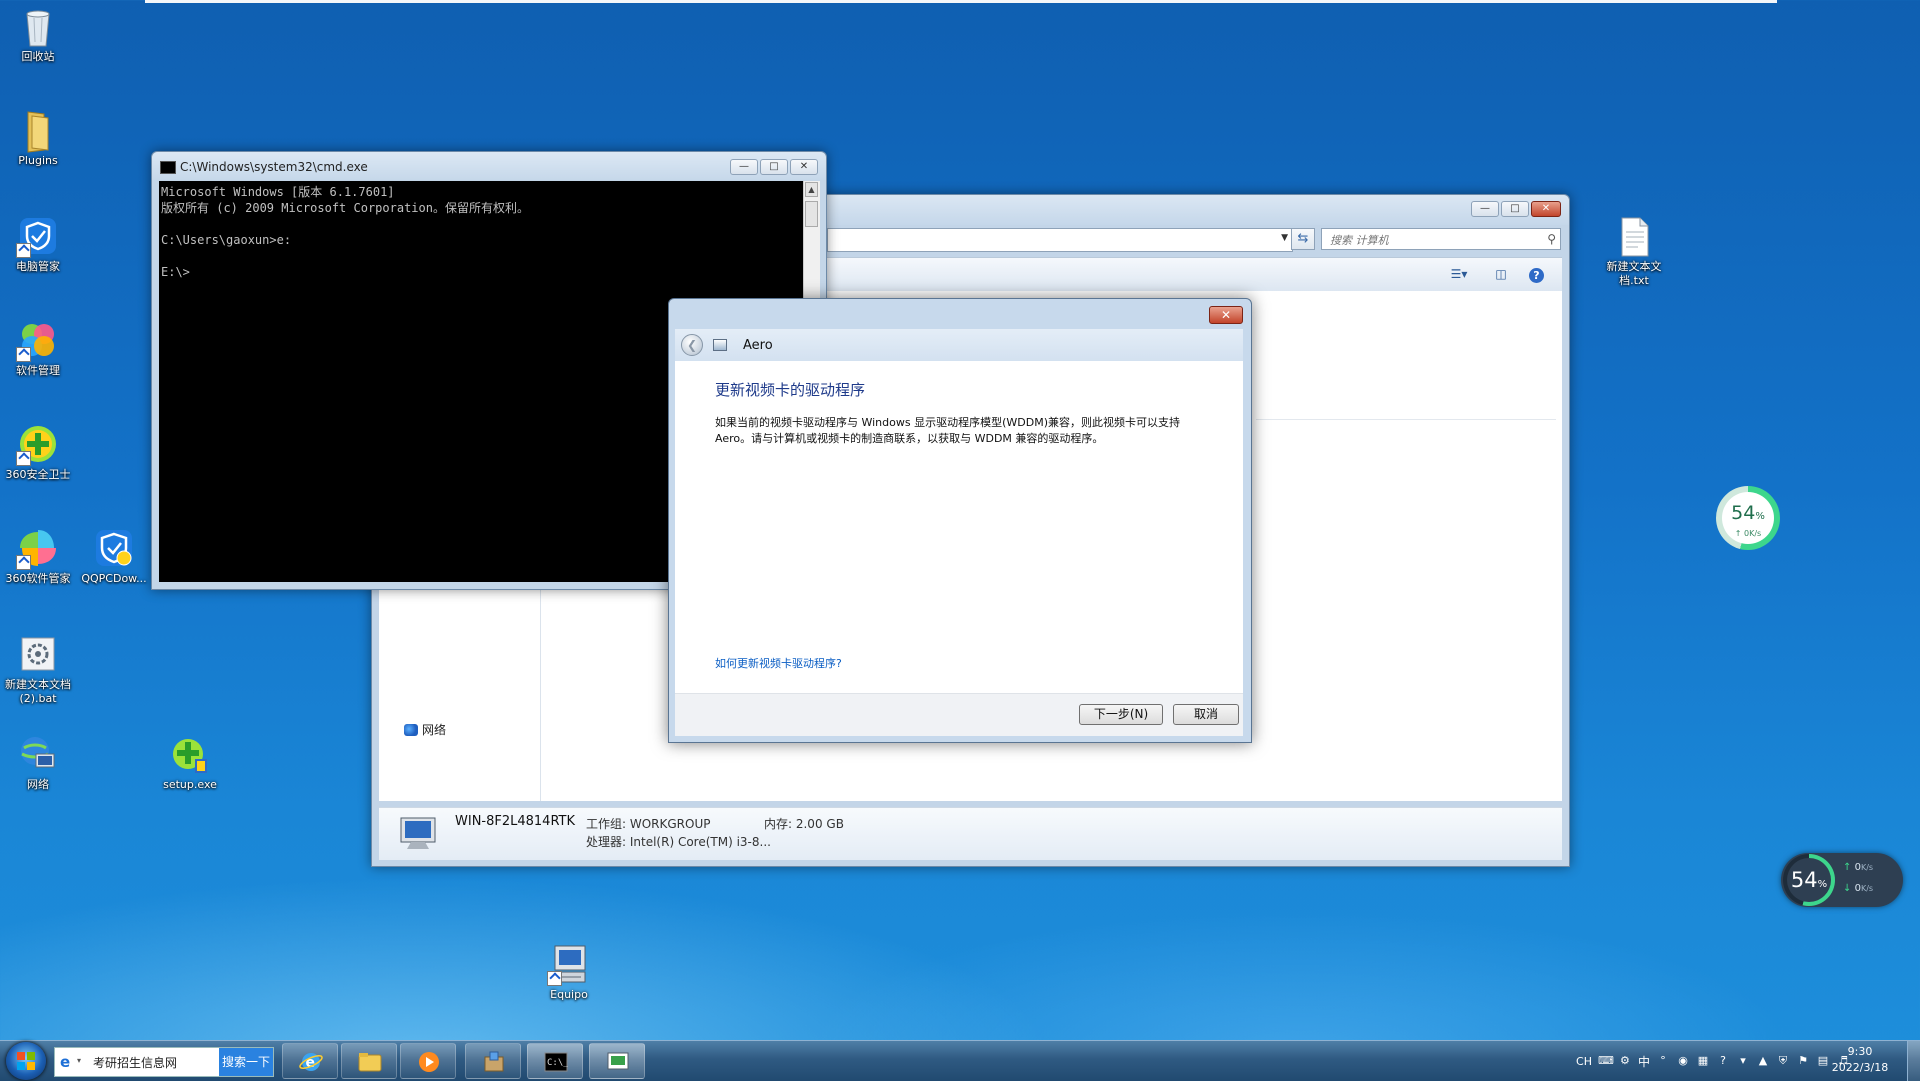 This screenshot has width=1920, height=1081. I want to click on desktop-icon-360-software: 360软件管家, so click(38, 557).